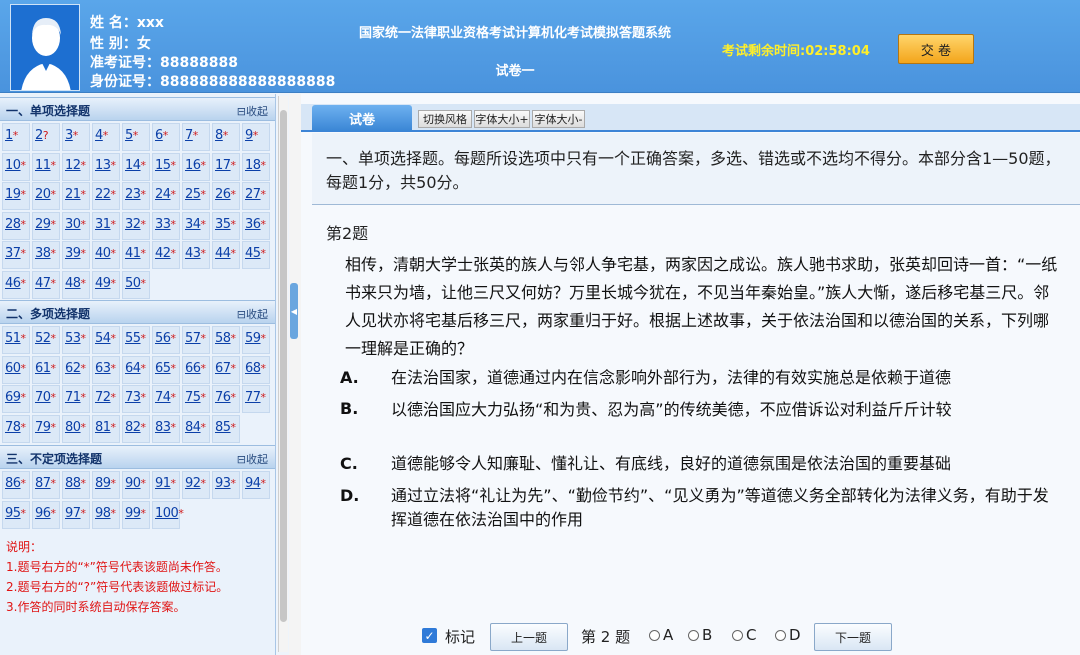 The width and height of the screenshot is (1080, 655). Describe the element at coordinates (226, 428) in the screenshot. I see `question-link: 85*` at that location.